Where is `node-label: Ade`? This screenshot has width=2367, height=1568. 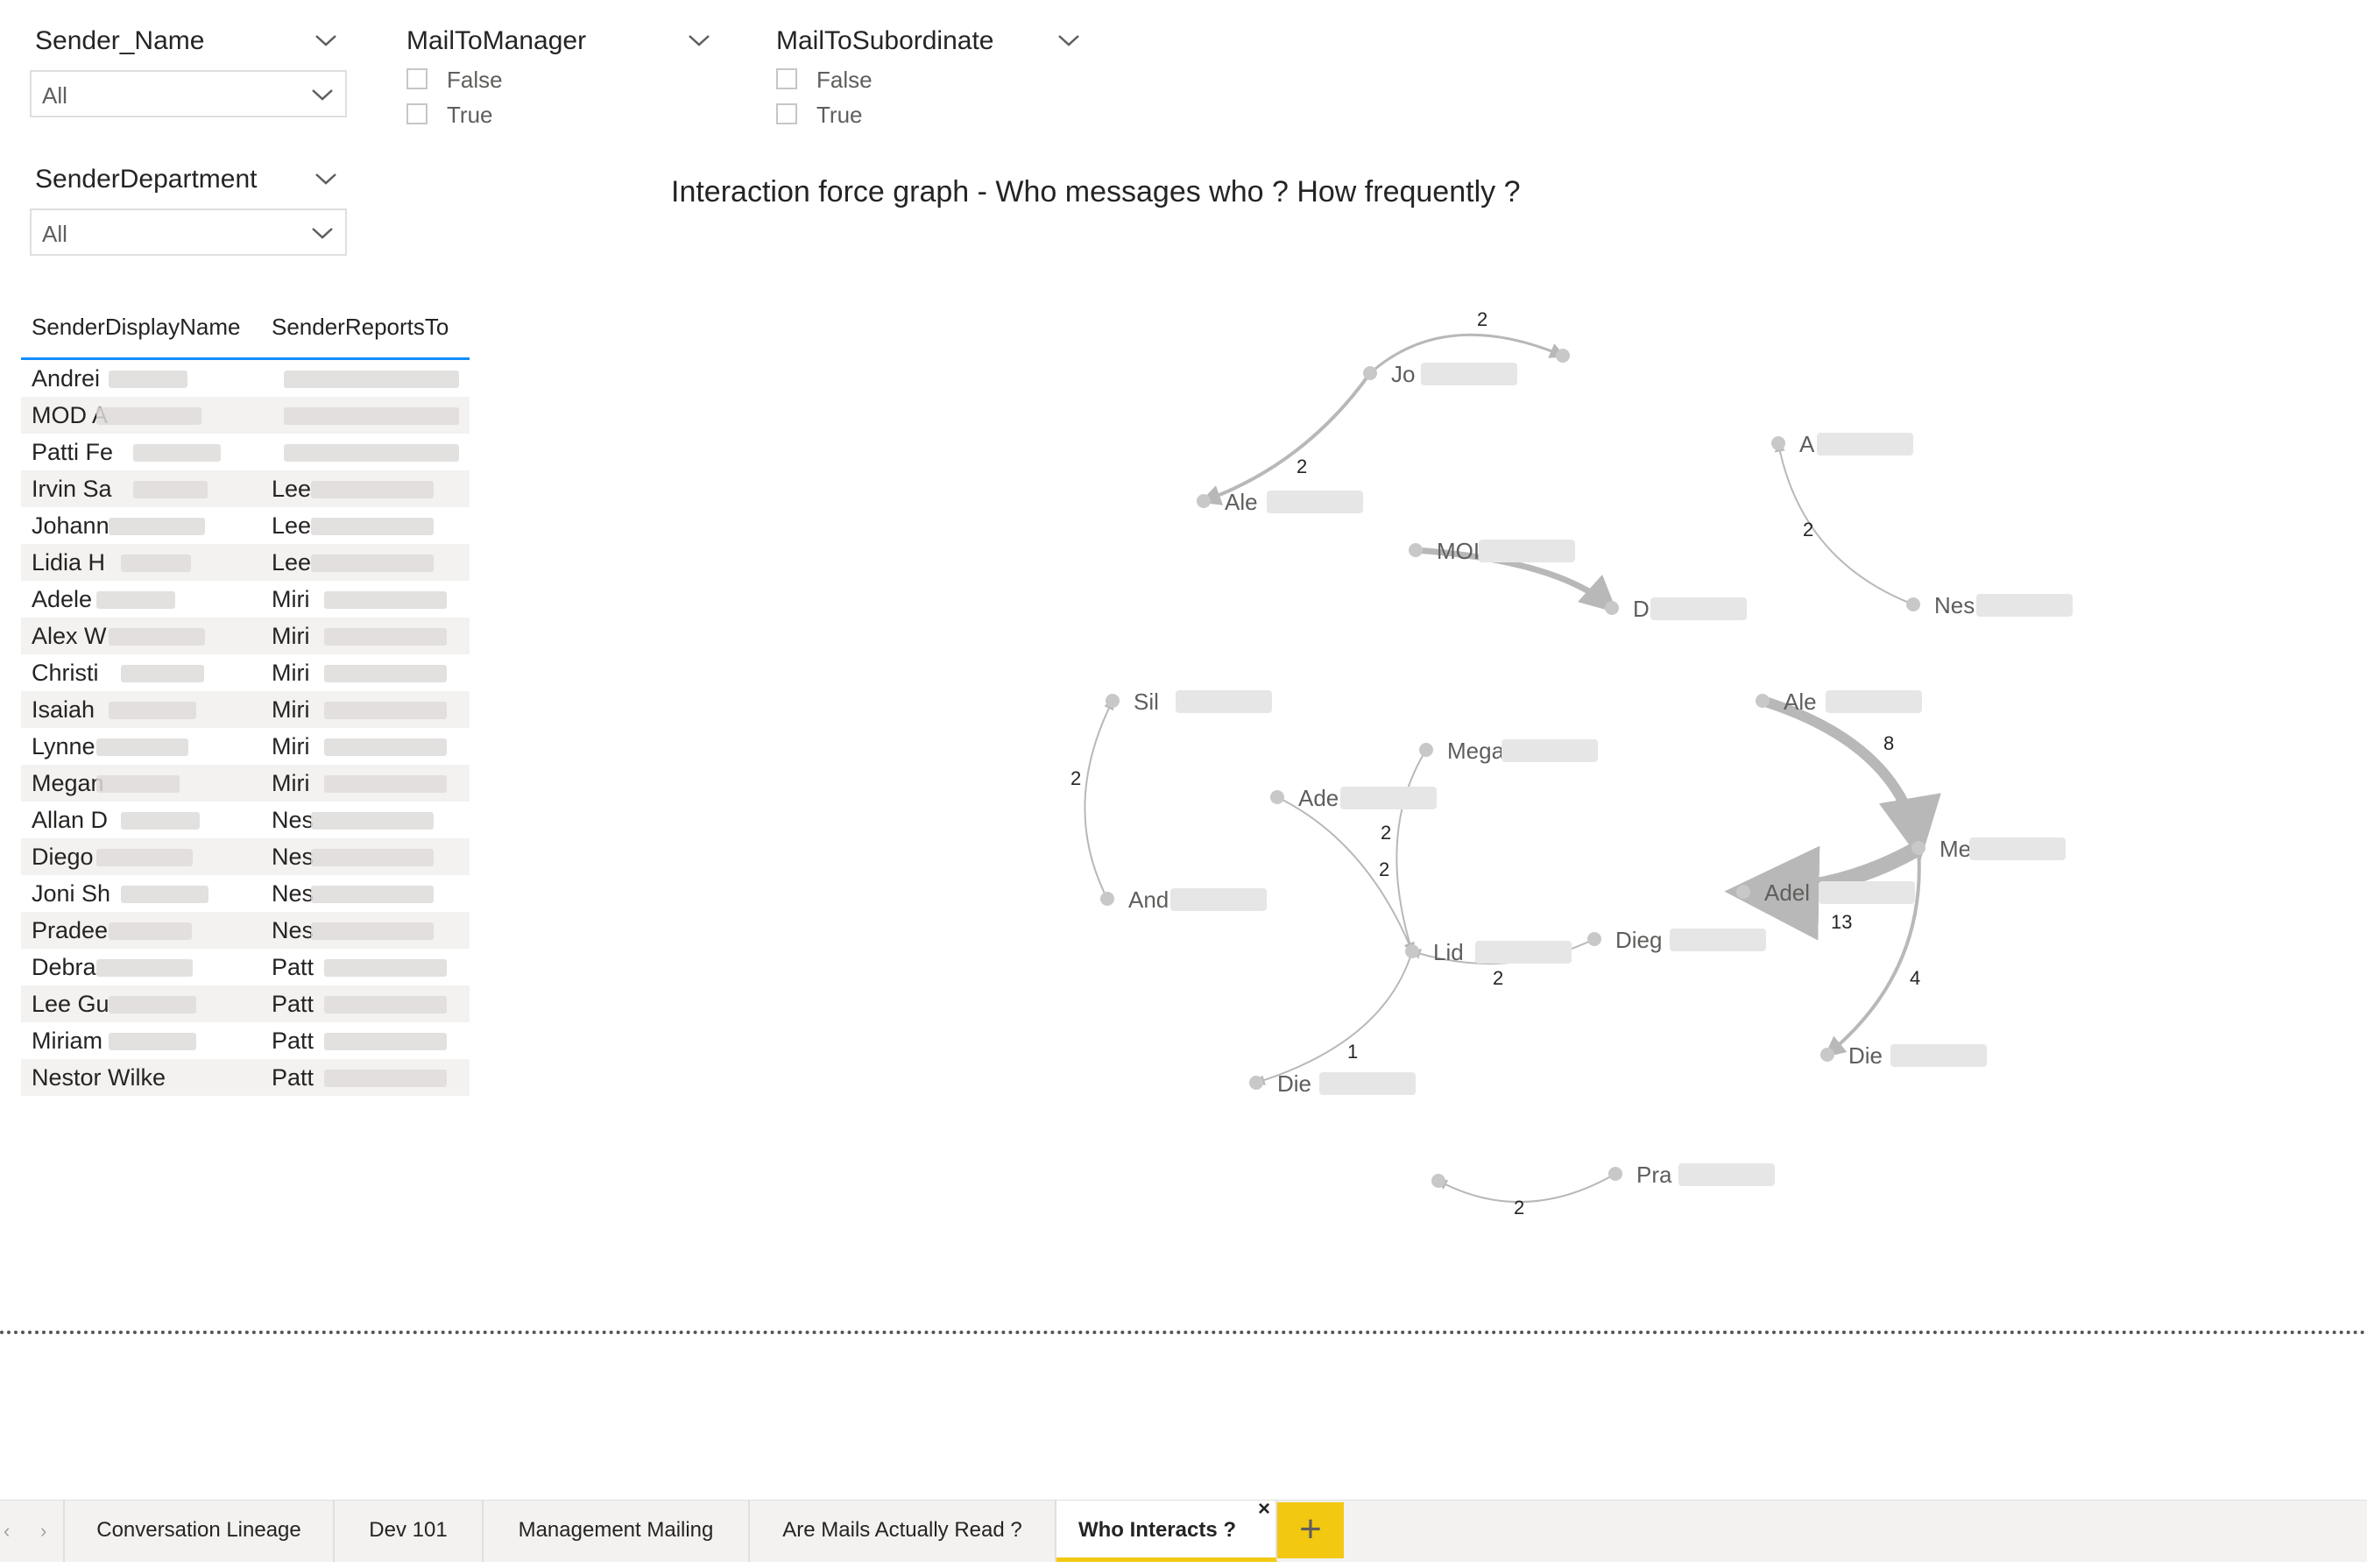 node-label: Ade is located at coordinates (1318, 798).